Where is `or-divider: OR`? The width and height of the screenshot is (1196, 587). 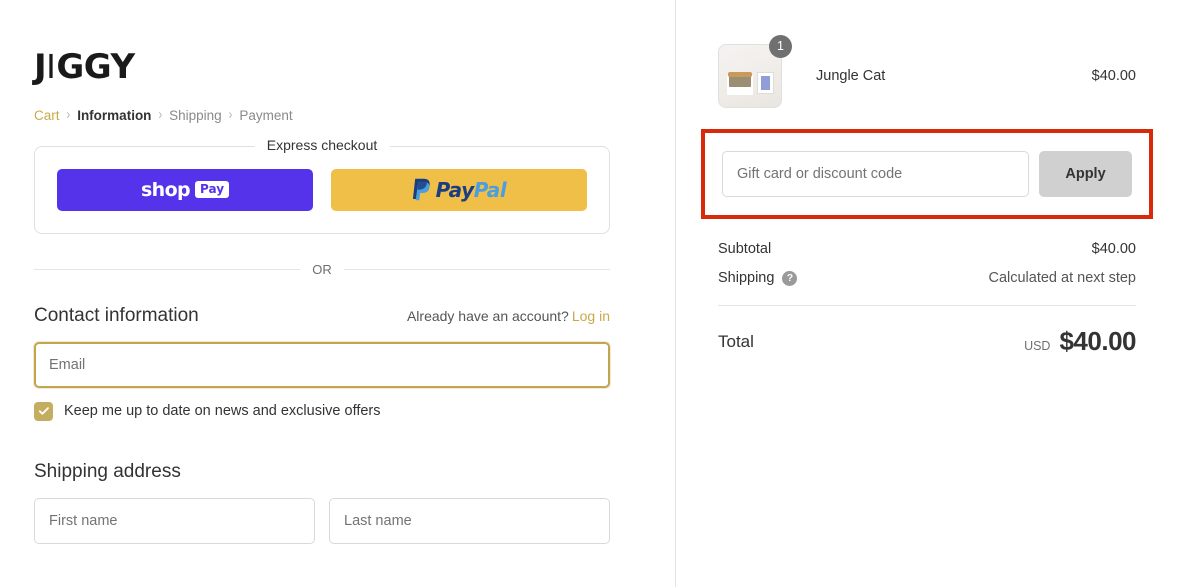
or-divider: OR is located at coordinates (322, 269).